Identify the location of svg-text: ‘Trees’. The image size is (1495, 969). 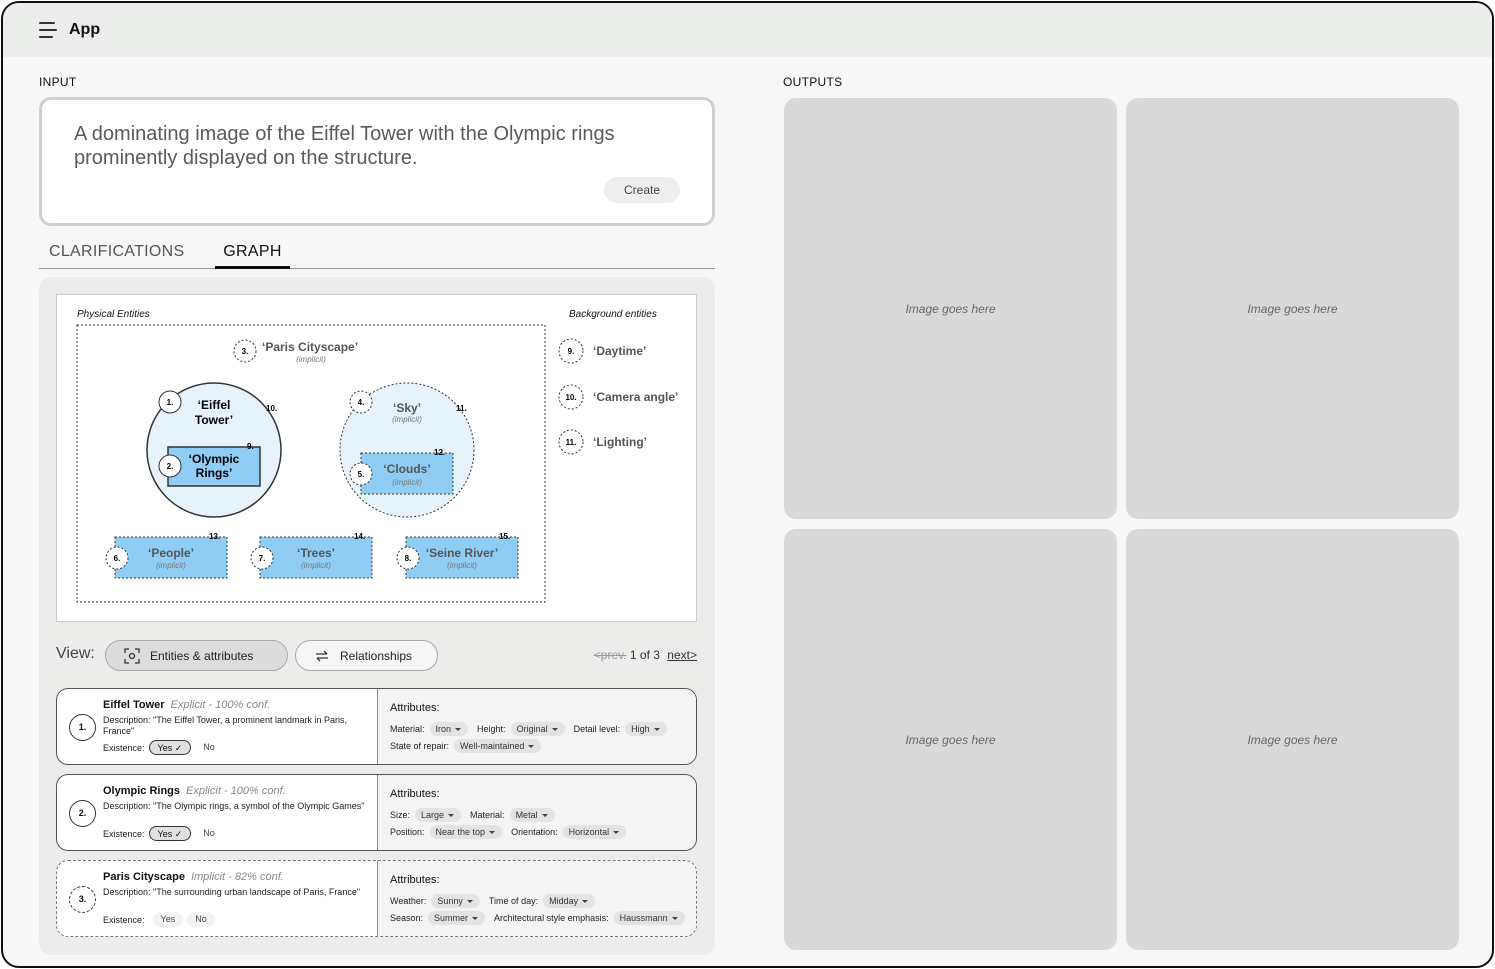
(316, 553).